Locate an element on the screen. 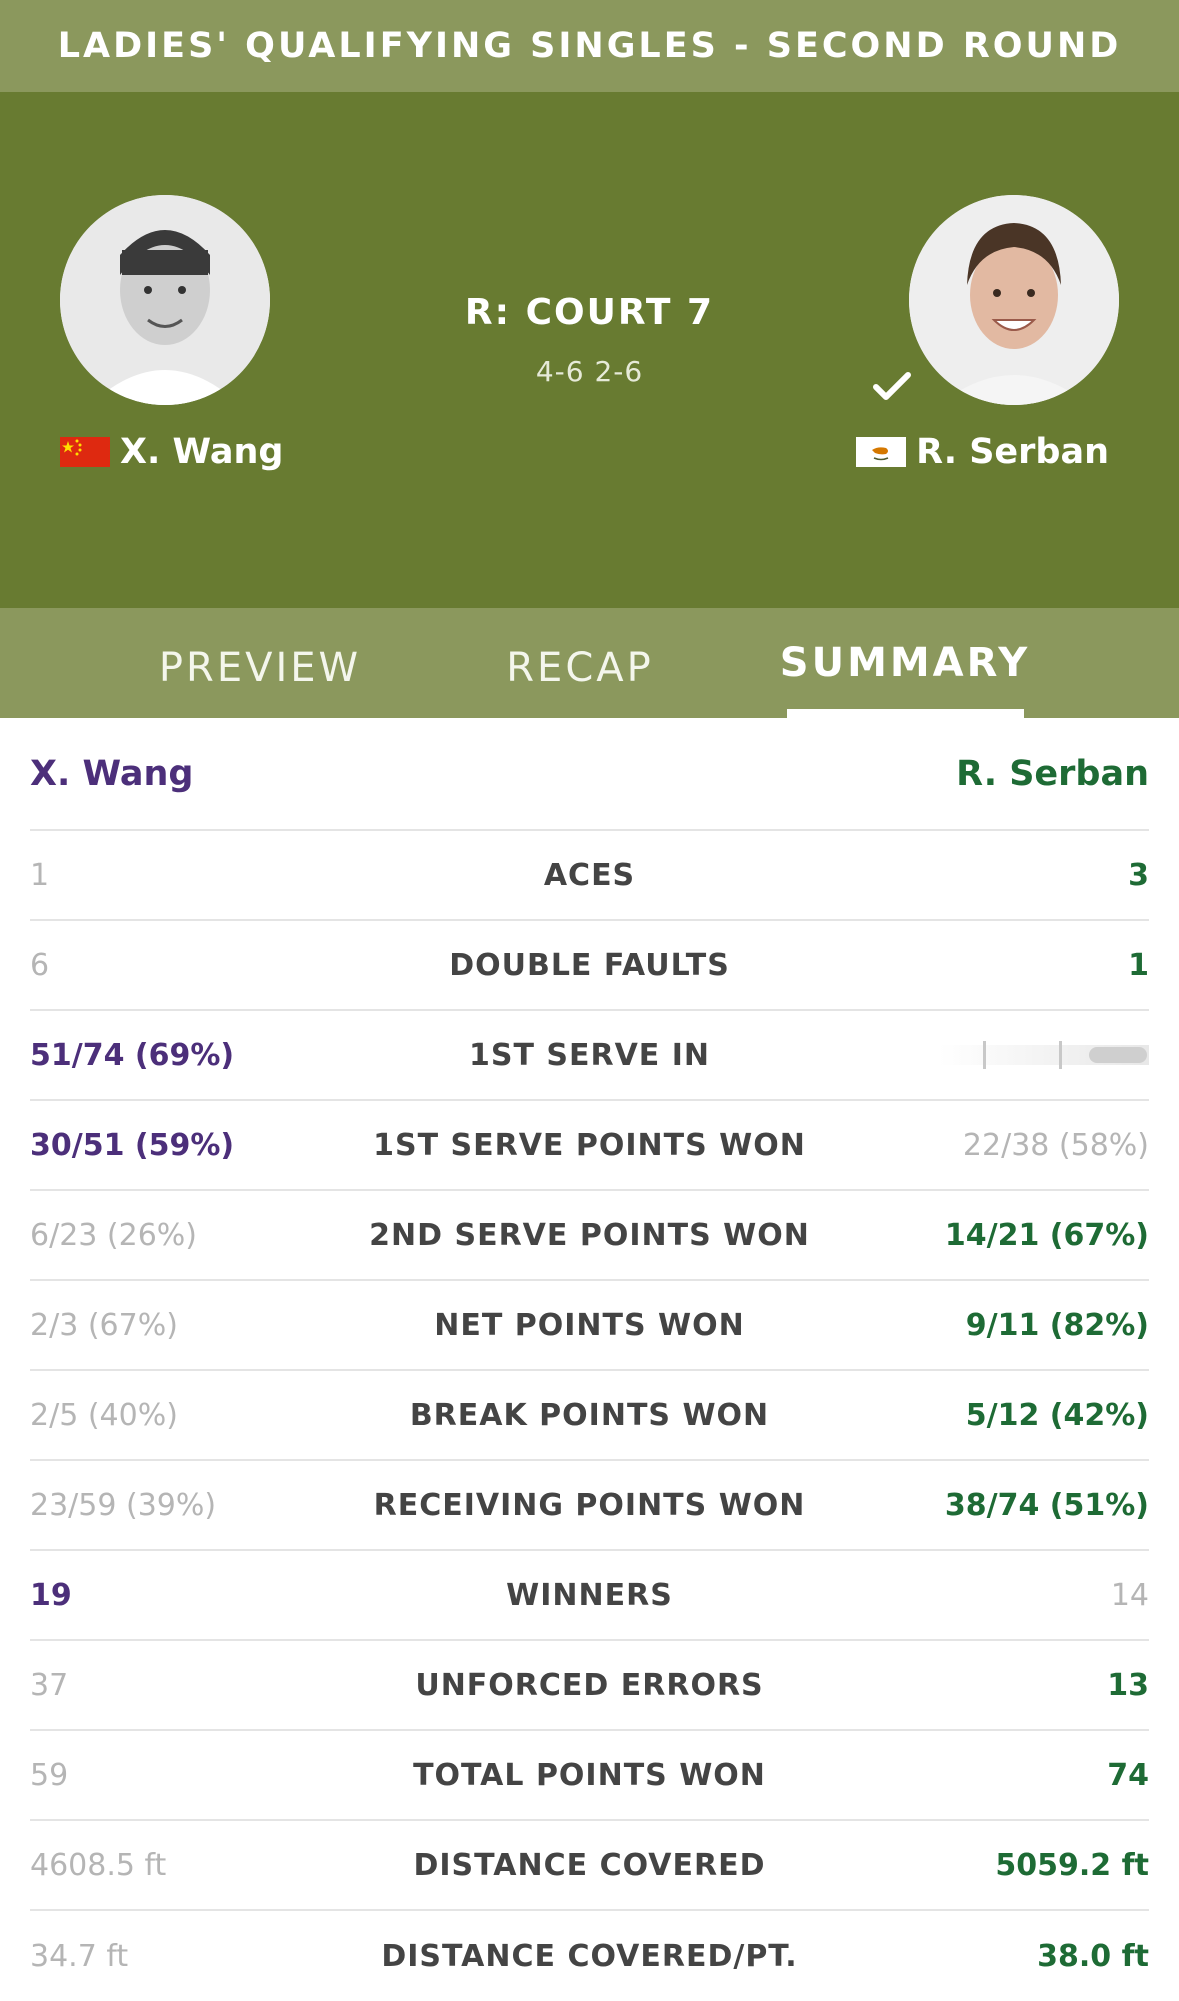 Image resolution: width=1179 pixels, height=2001 pixels. tab-recap: RECAP is located at coordinates (580, 668).